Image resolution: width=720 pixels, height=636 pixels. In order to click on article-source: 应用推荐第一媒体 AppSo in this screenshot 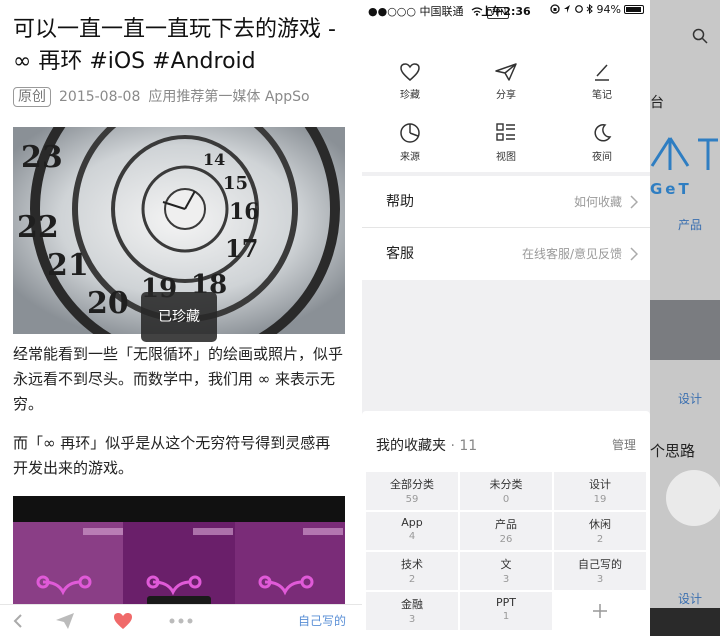, I will do `click(228, 97)`.